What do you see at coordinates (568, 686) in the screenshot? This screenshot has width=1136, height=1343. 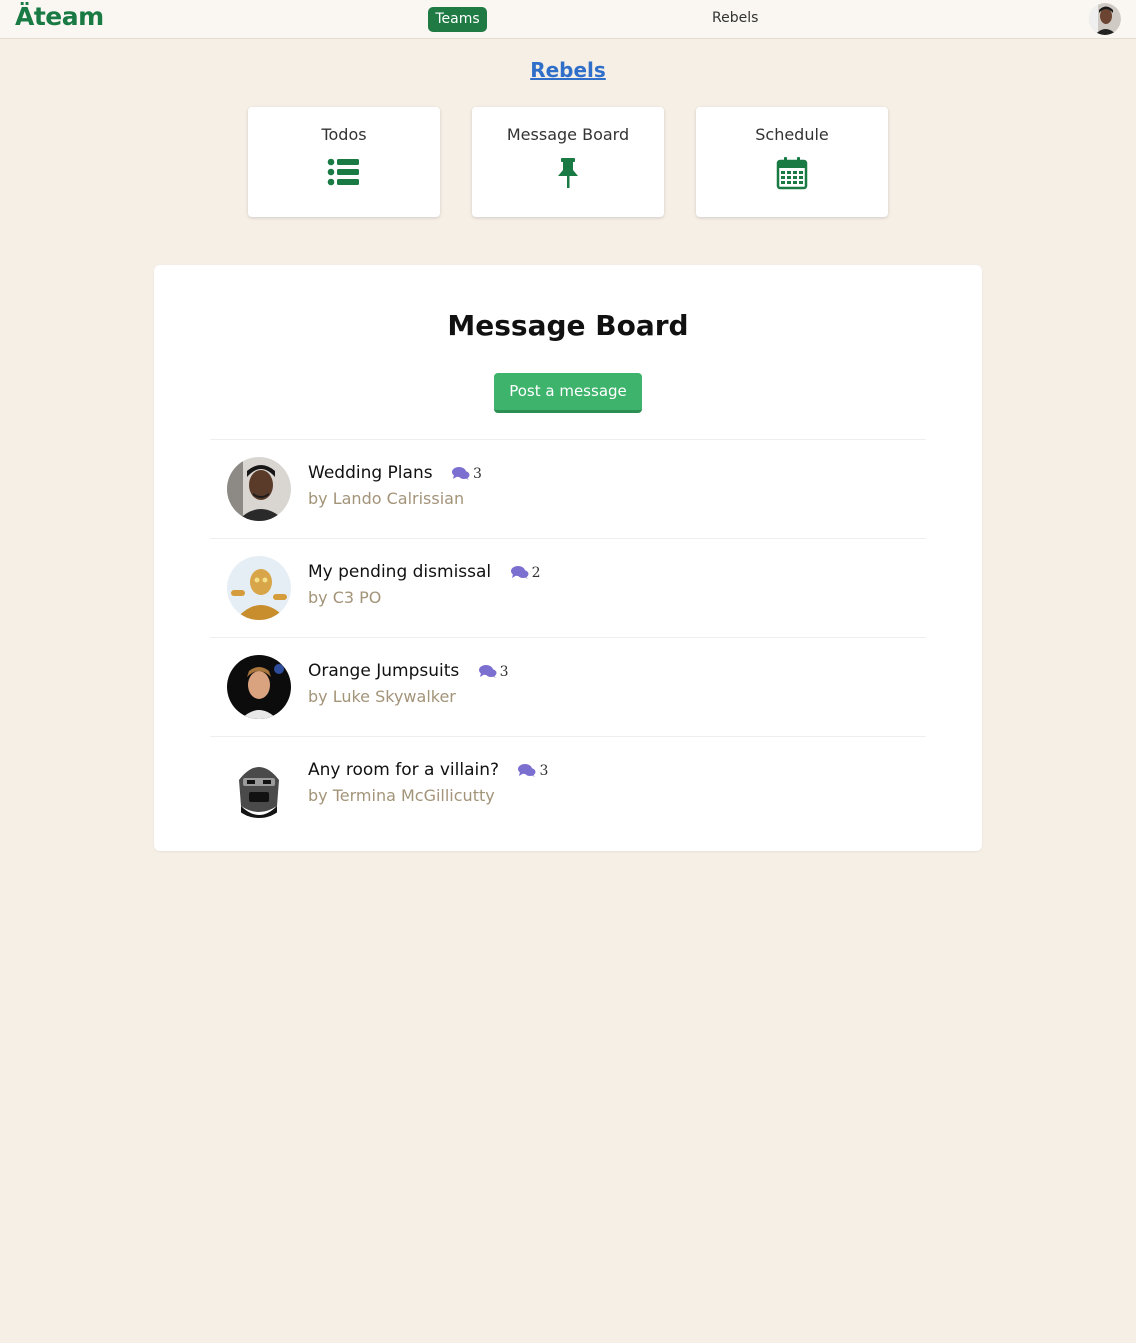 I see `message-row: Orange Jumpsuits 3 by Luke Skywalker` at bounding box center [568, 686].